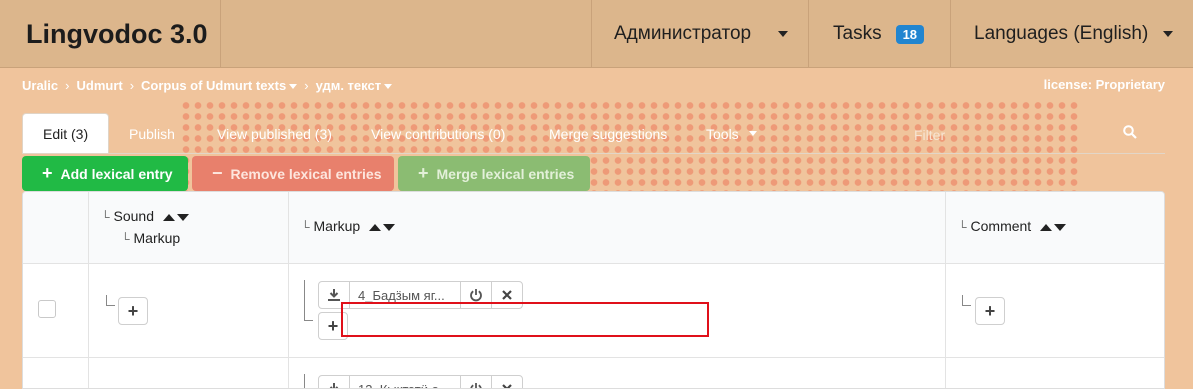  I want to click on add-sound-button: +, so click(133, 311).